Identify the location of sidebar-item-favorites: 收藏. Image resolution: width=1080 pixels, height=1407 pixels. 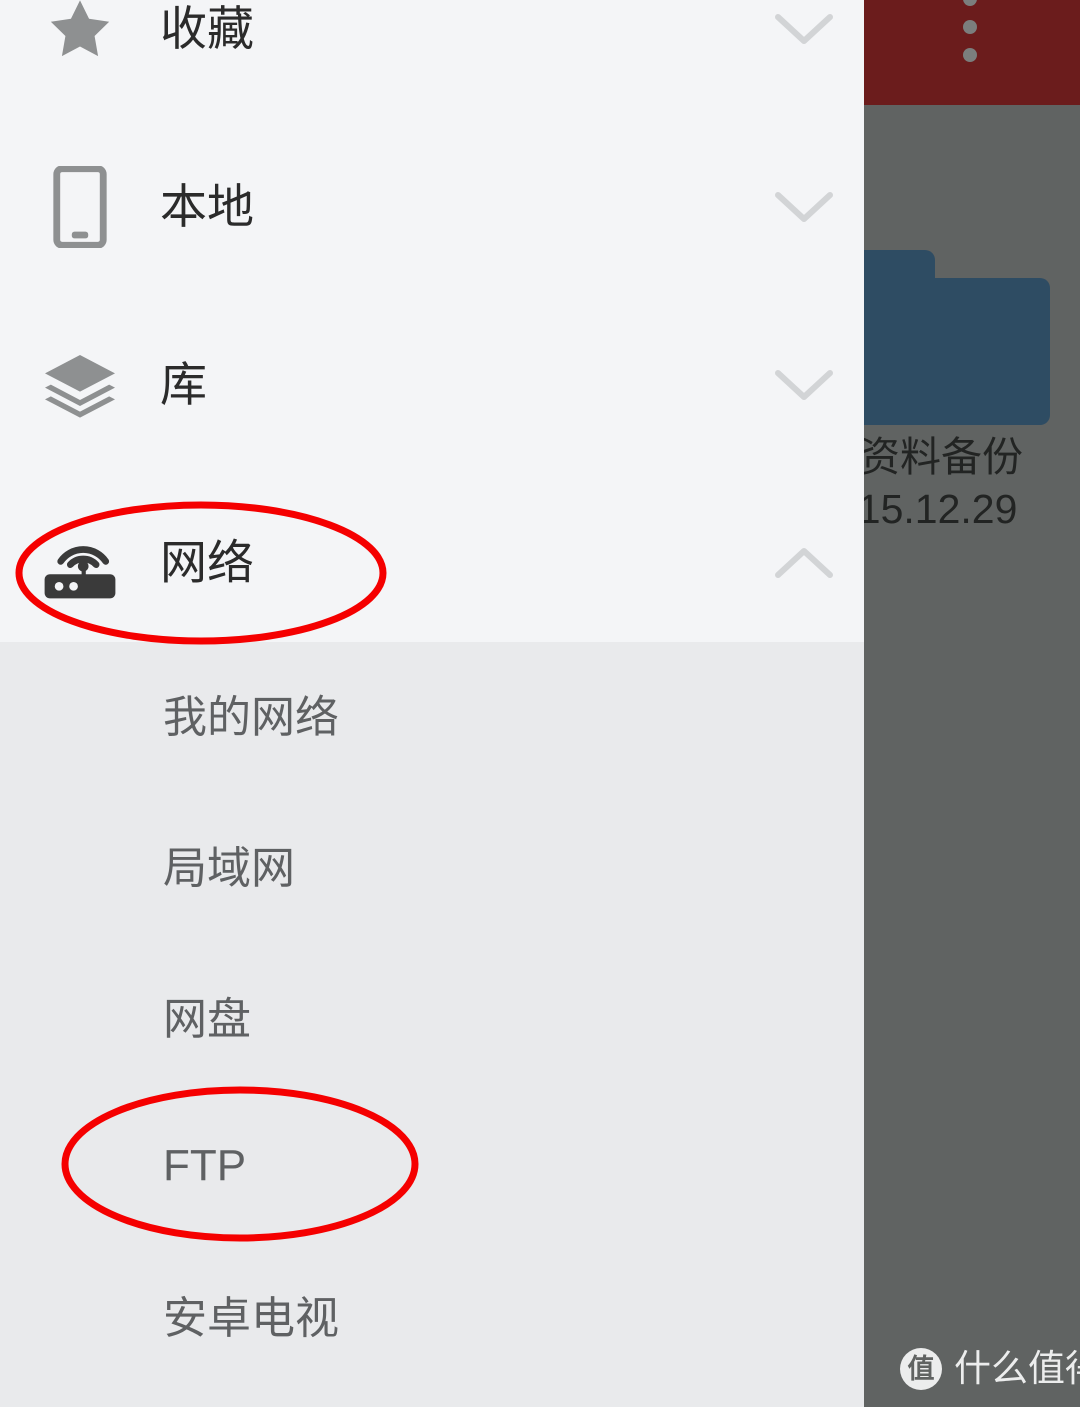
(432, 59).